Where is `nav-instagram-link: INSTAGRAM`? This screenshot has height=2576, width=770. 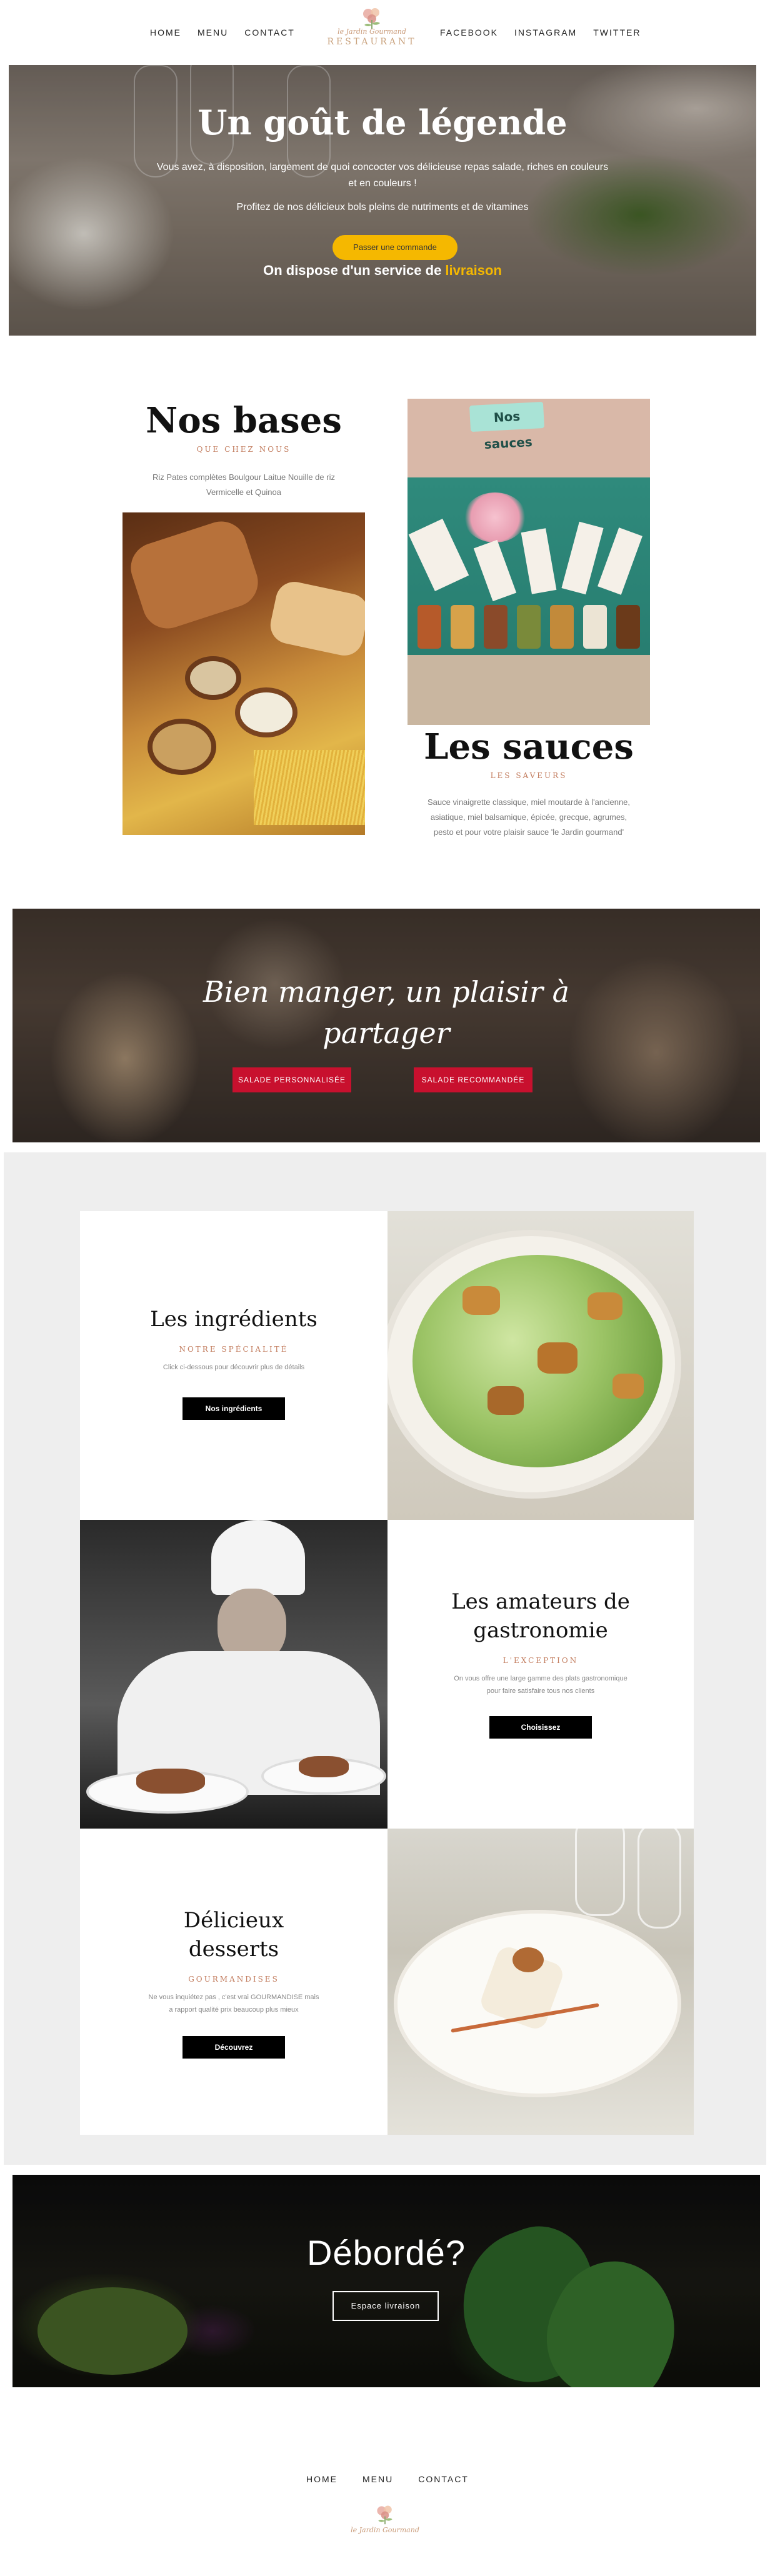 nav-instagram-link: INSTAGRAM is located at coordinates (545, 32).